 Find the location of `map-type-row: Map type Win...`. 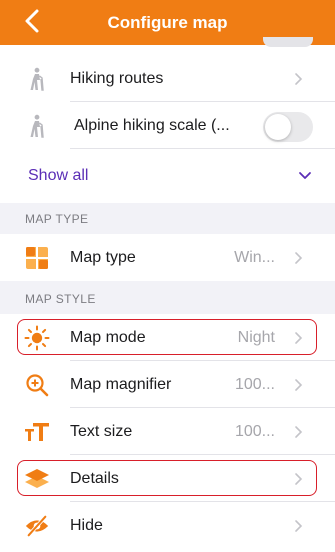

map-type-row: Map type Win... is located at coordinates (167, 257).